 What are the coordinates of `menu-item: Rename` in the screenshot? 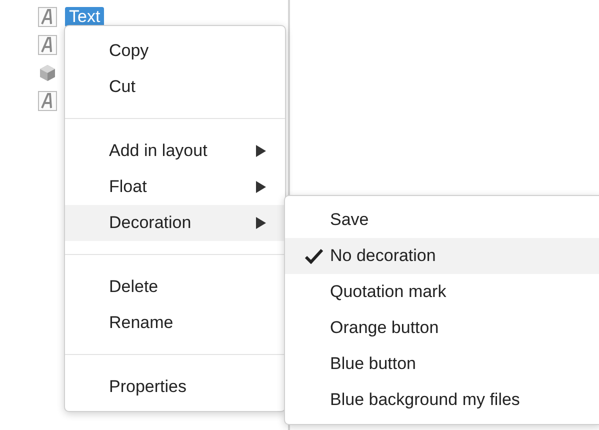 It's located at (175, 323).